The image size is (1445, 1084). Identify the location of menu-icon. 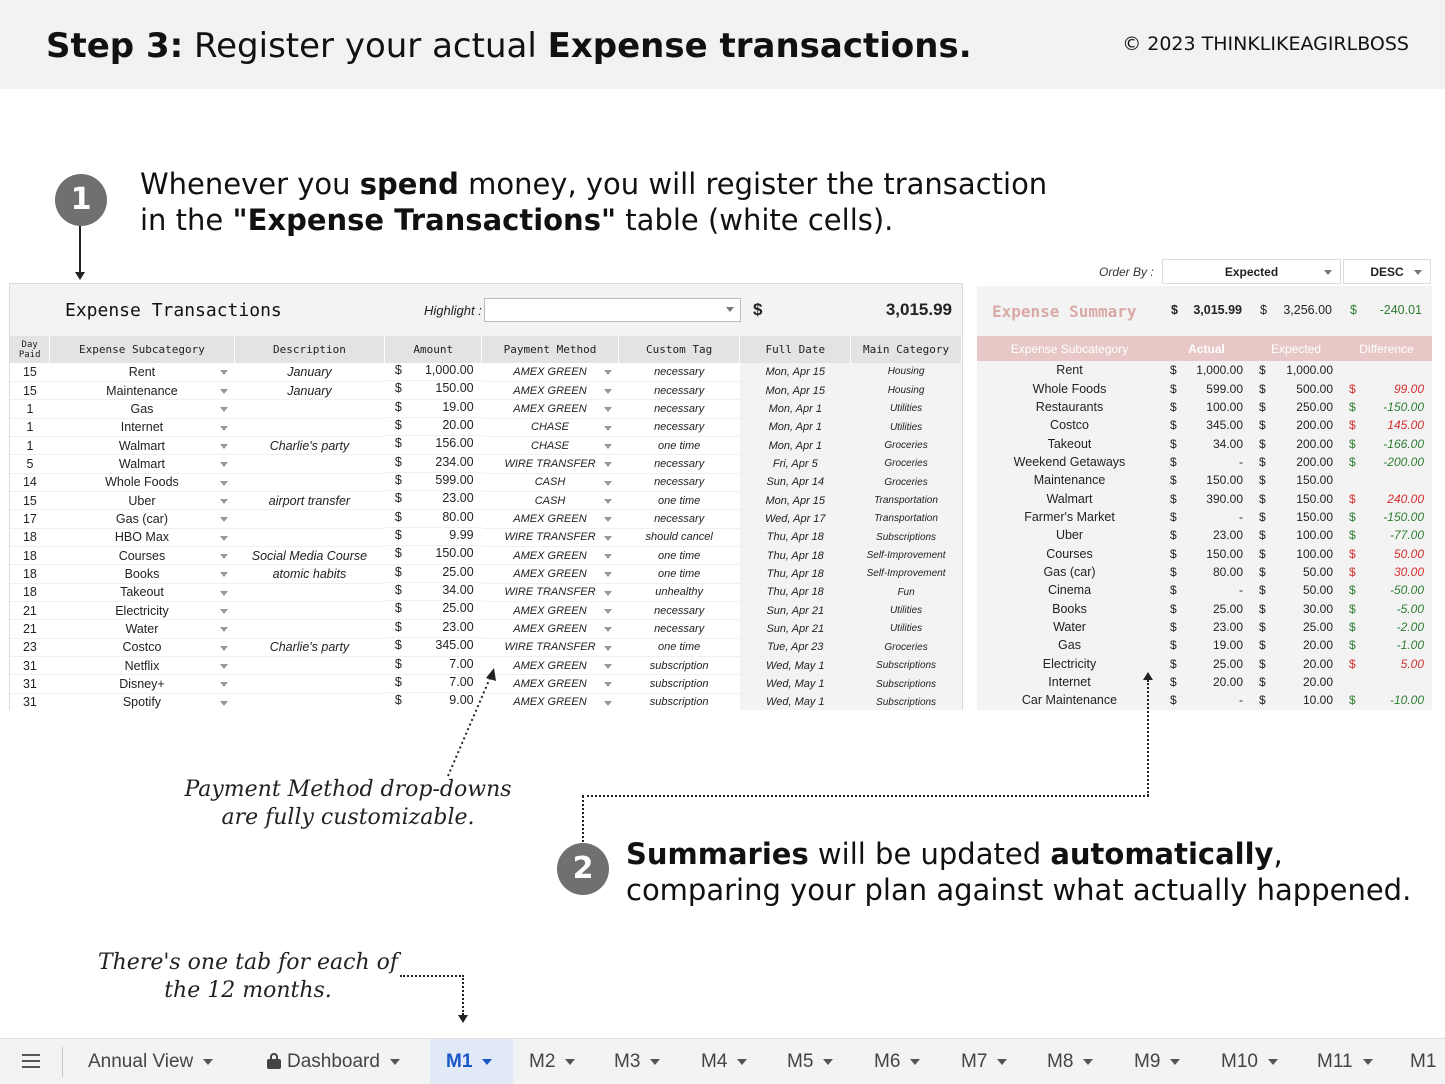
(31, 1061).